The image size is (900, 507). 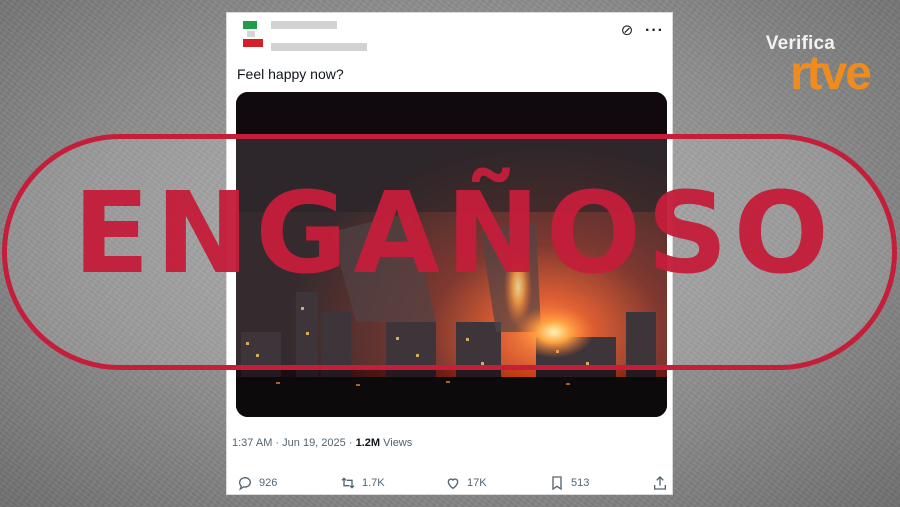 I want to click on avatar, so click(x=253, y=39).